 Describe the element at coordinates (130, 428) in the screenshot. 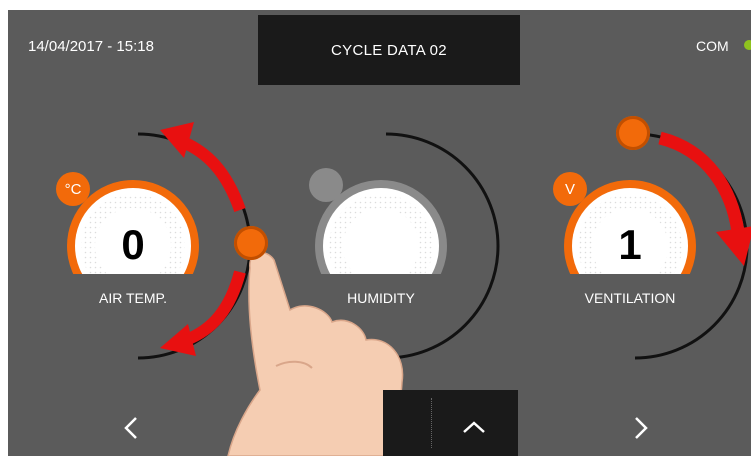

I see `chevron-left-icon` at that location.